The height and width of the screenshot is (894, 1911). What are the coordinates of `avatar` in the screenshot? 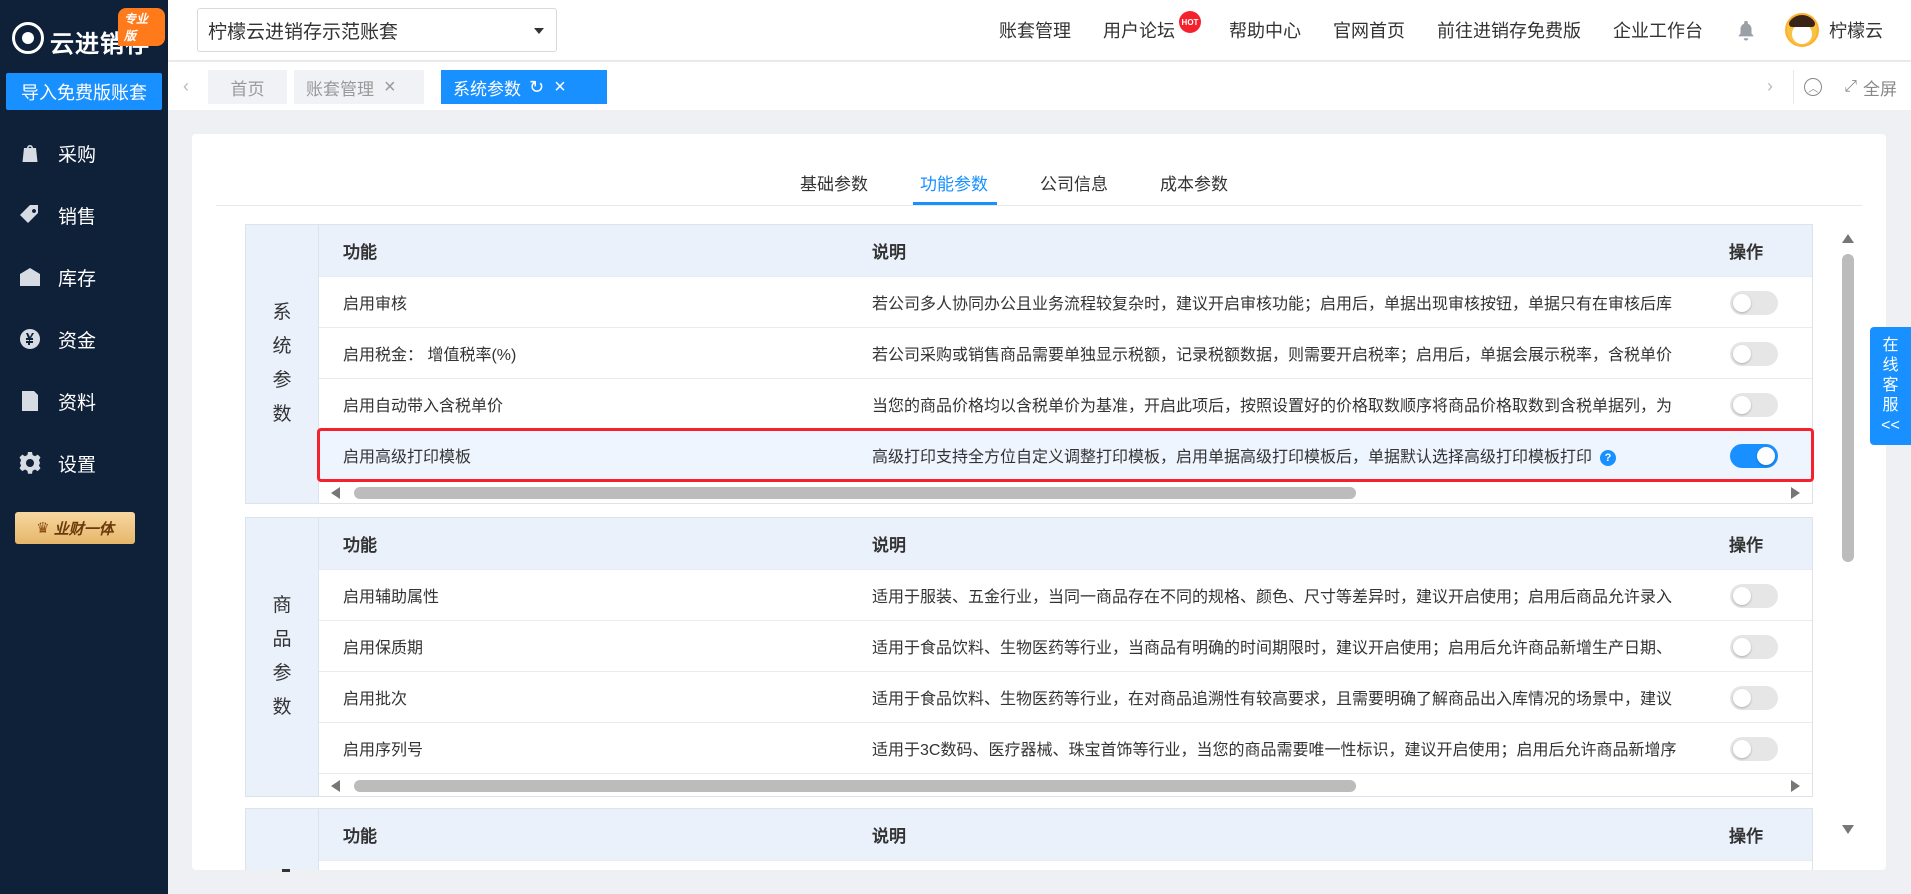 It's located at (1802, 30).